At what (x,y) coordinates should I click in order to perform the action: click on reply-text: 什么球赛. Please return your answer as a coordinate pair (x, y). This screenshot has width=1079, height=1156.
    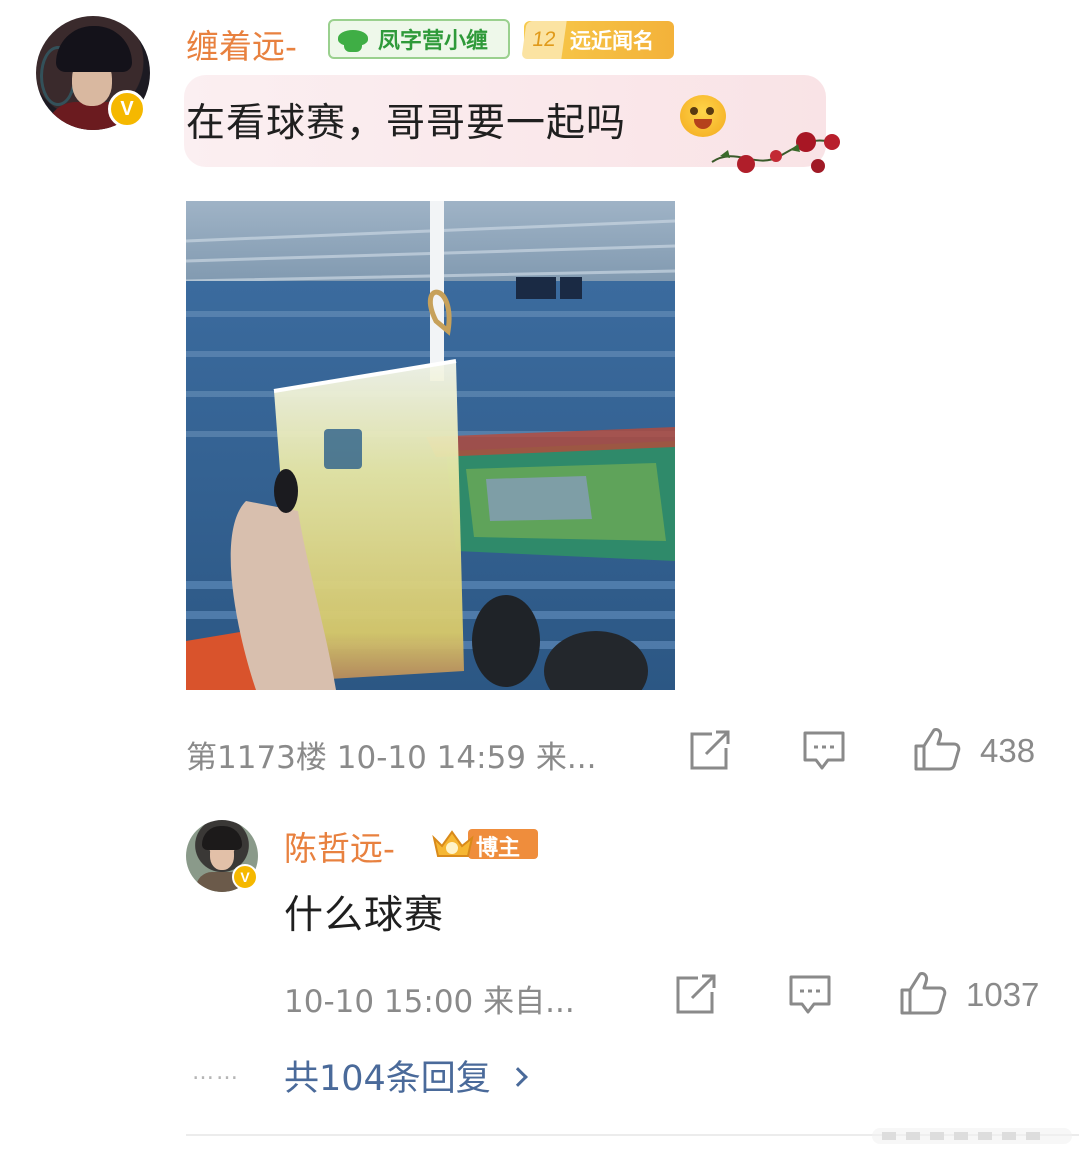
    Looking at the image, I should click on (364, 915).